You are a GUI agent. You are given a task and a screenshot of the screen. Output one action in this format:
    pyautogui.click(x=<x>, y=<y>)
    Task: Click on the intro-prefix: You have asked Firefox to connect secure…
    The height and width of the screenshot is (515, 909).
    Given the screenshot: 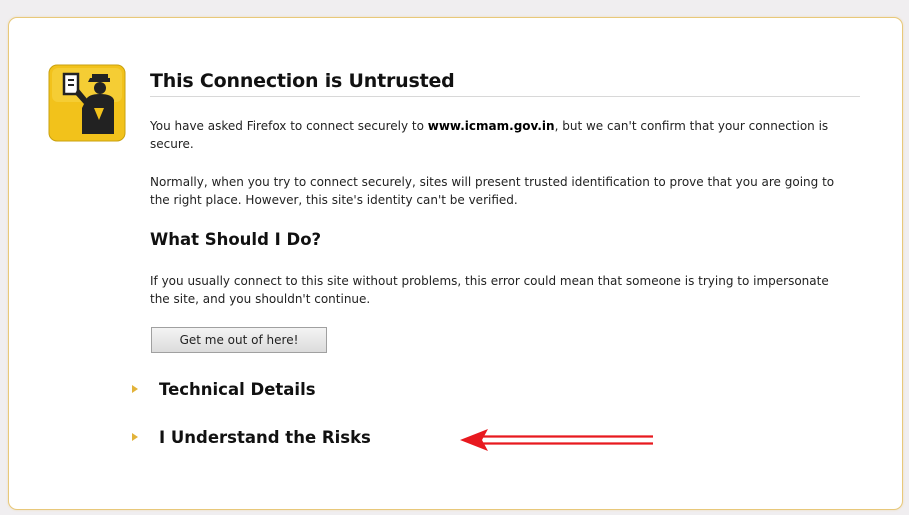 What is the action you would take?
    pyautogui.click(x=289, y=126)
    